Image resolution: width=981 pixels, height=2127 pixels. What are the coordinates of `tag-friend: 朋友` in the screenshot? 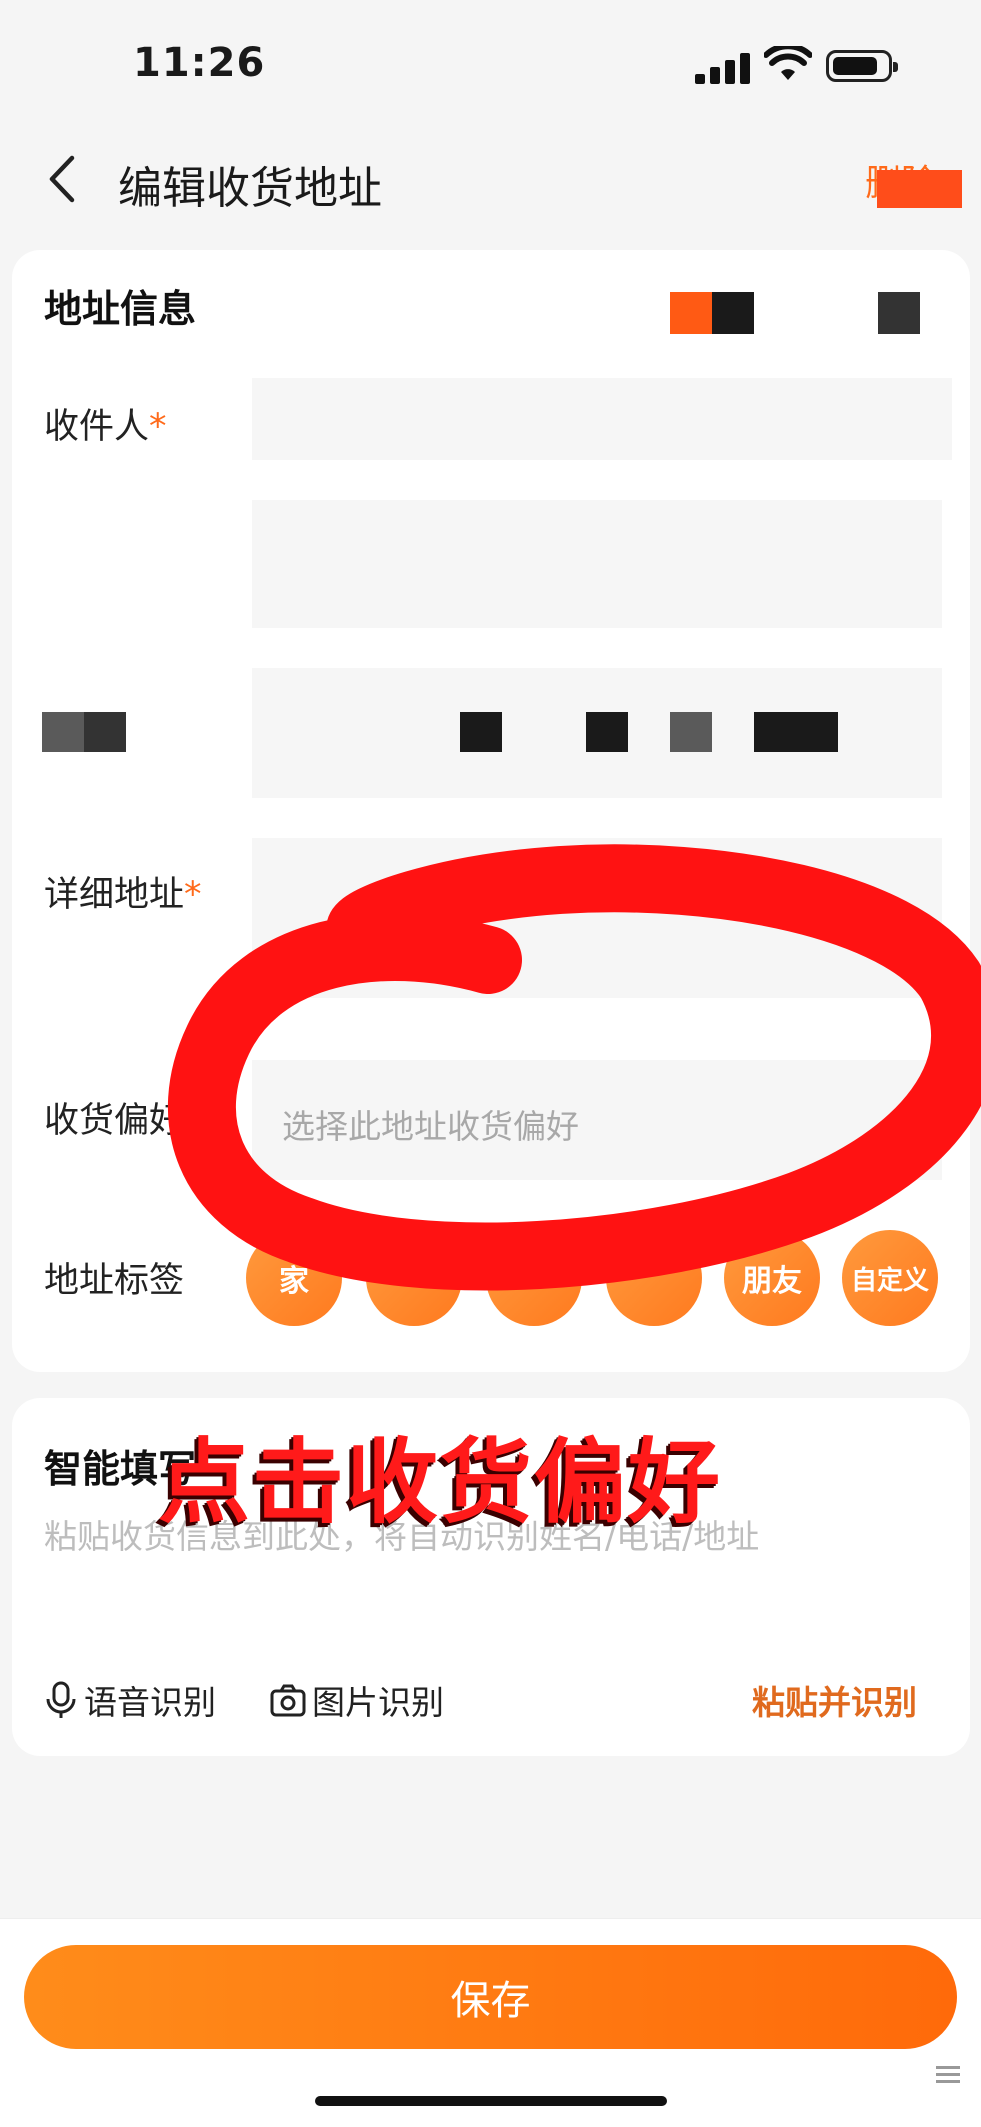 It's located at (772, 1278).